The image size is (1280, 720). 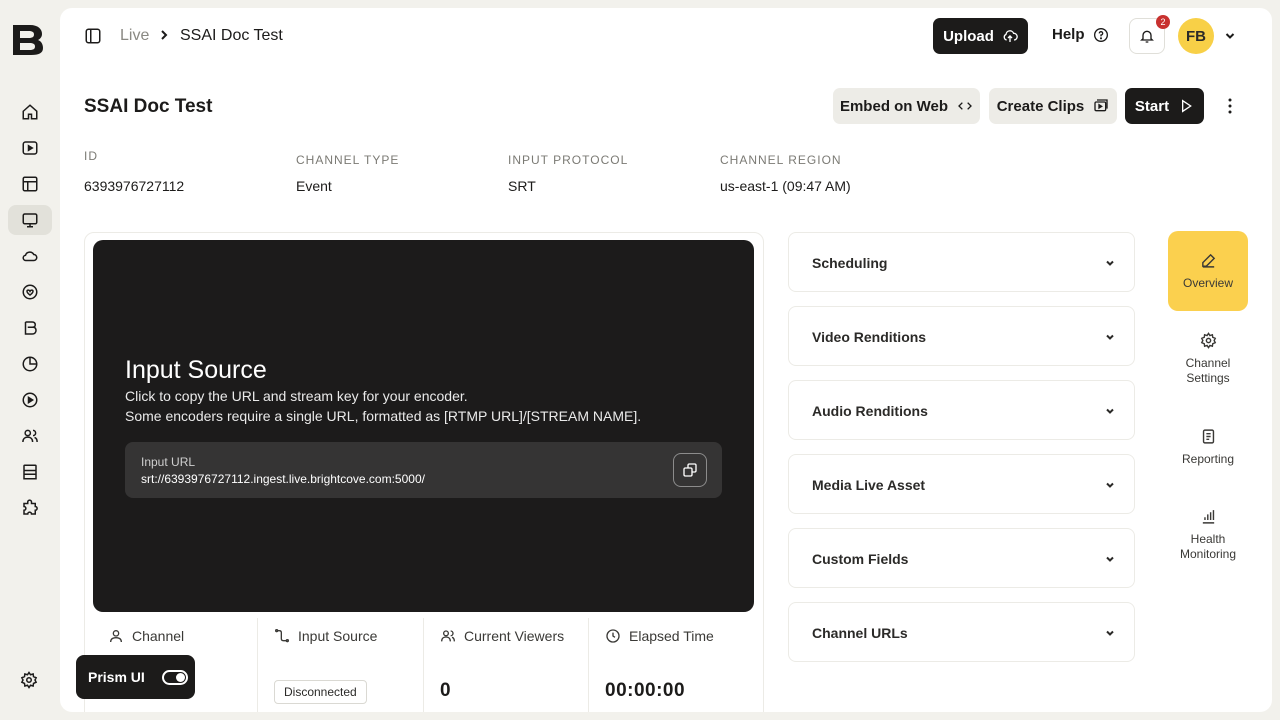 What do you see at coordinates (448, 636) in the screenshot?
I see `viewers-icon` at bounding box center [448, 636].